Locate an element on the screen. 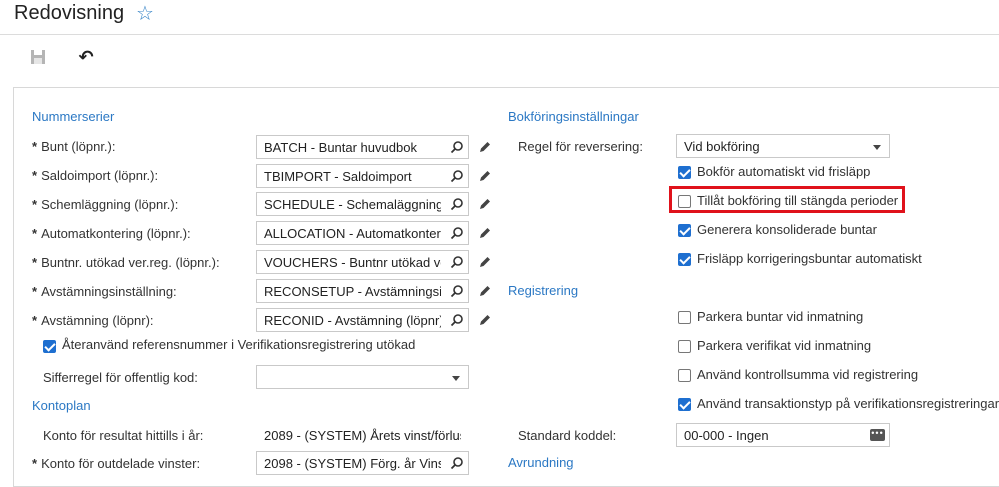  page-title: Redovisning is located at coordinates (69, 13).